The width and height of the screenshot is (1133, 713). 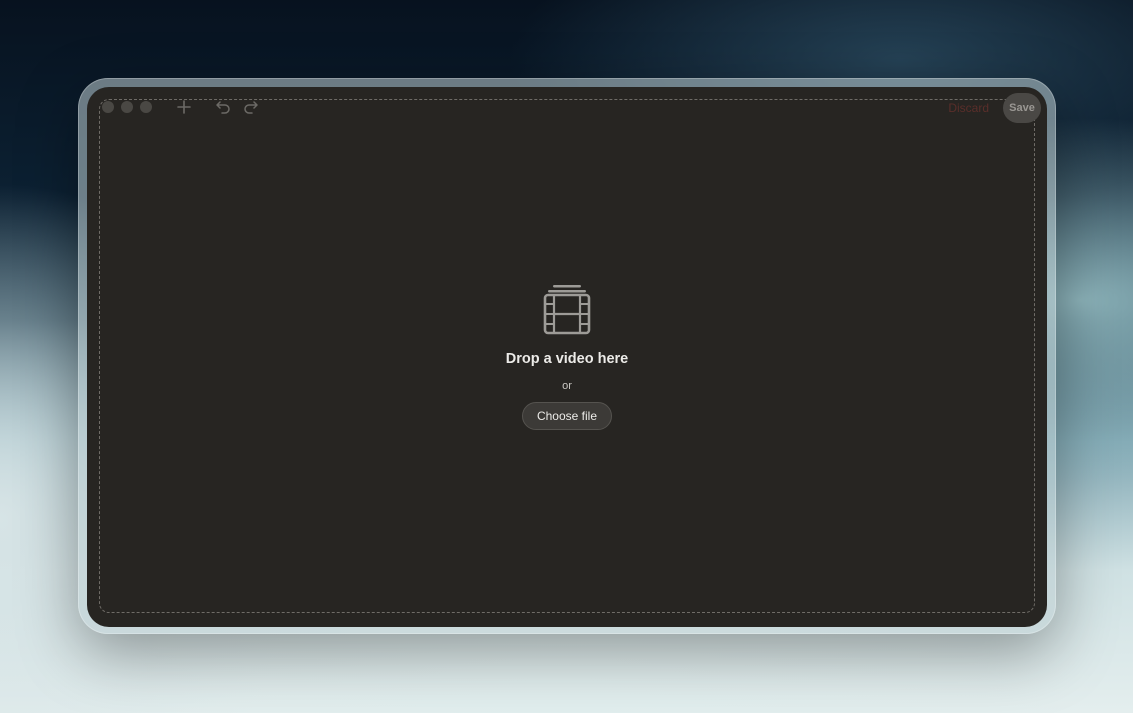 I want to click on discard-button: Discard, so click(x=968, y=108).